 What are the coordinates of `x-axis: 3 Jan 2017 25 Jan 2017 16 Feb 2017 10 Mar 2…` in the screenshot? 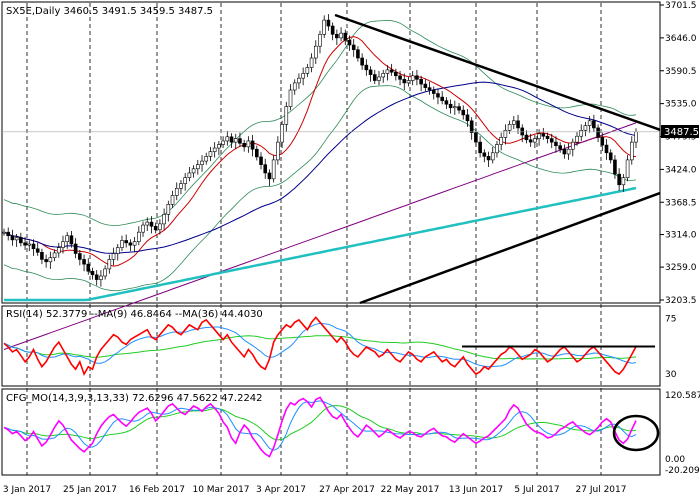 It's located at (315, 490).